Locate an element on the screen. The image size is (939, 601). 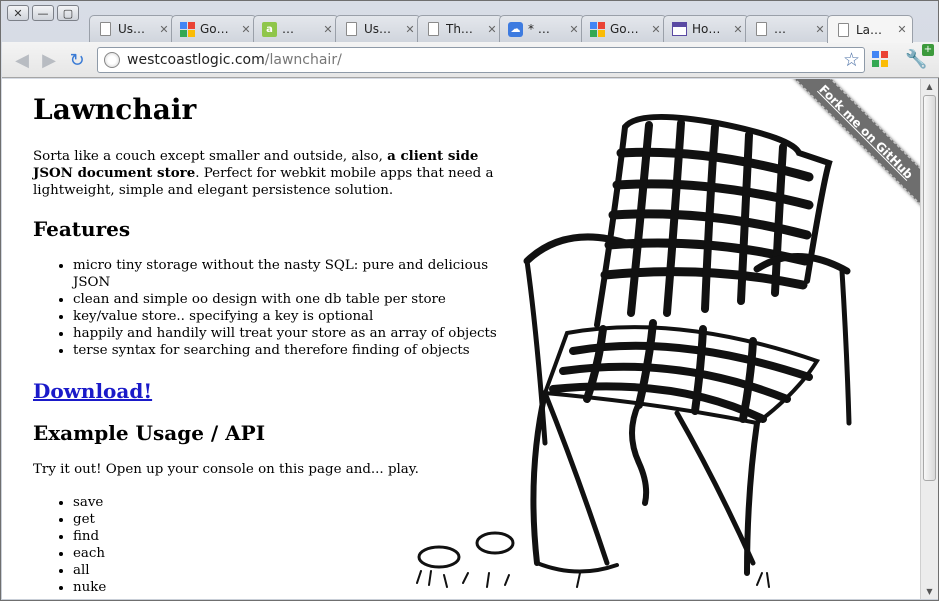
a-app-icon: a is located at coordinates (269, 29).